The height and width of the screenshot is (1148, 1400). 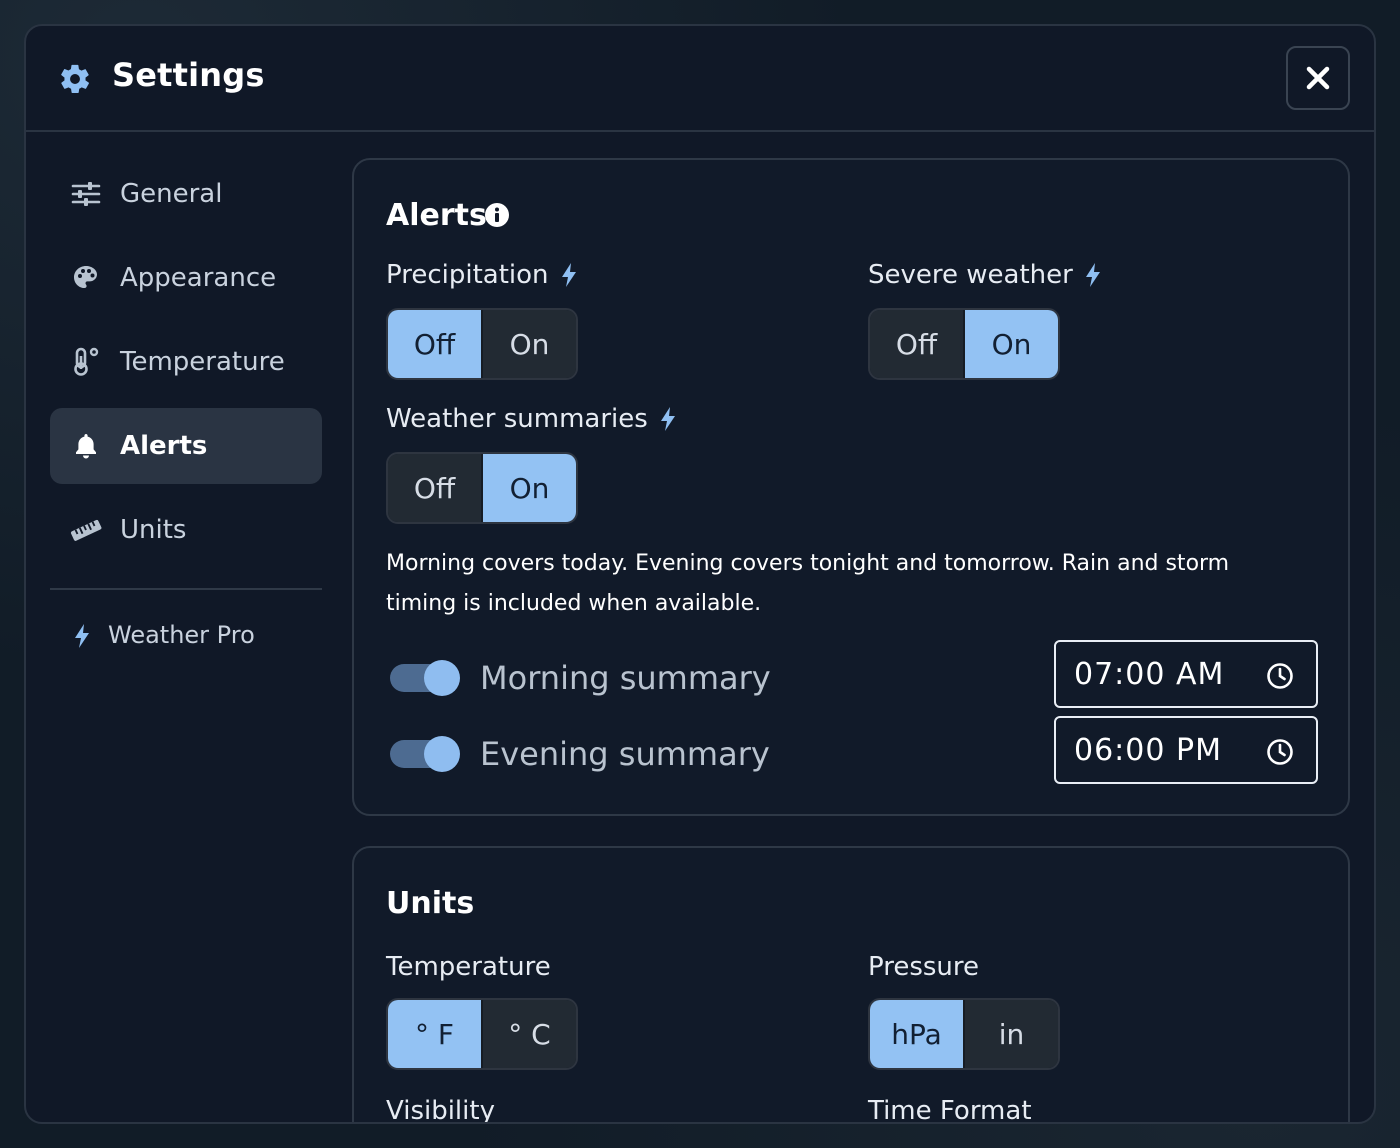 What do you see at coordinates (153, 530) in the screenshot?
I see `sidebar-item-label: Units` at bounding box center [153, 530].